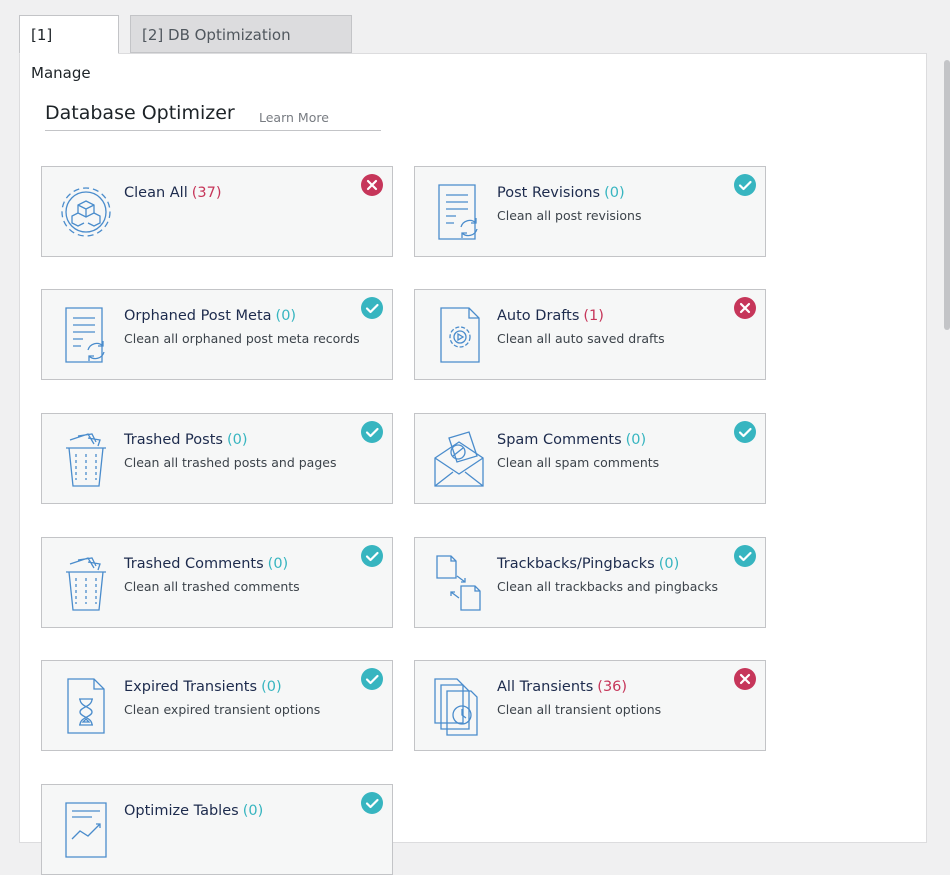 This screenshot has height=875, width=950. I want to click on card-title-text: Expired Transients, so click(191, 687).